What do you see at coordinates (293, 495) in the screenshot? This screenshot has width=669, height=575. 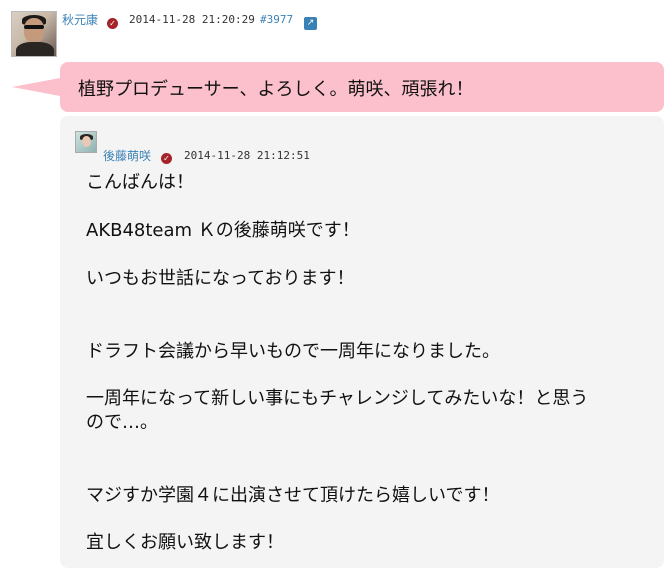 I see `reply-line: マジすか学園４に出演させて頂けたら嬉しいです！` at bounding box center [293, 495].